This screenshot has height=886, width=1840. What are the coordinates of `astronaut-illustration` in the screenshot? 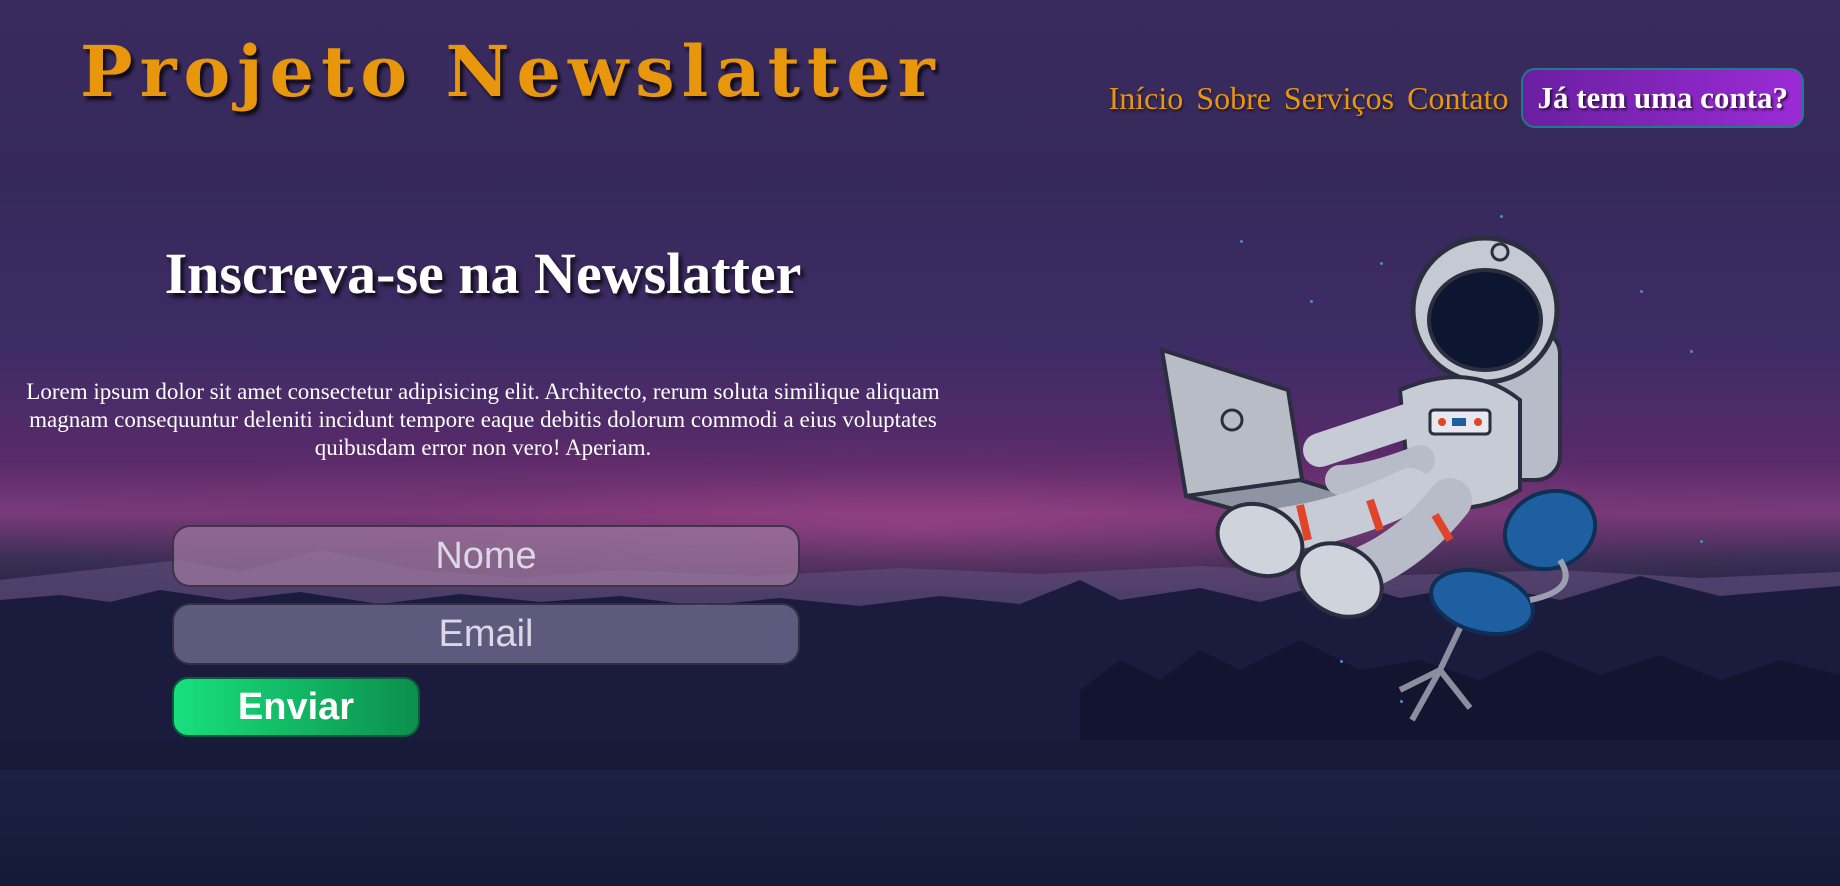 It's located at (1378, 478).